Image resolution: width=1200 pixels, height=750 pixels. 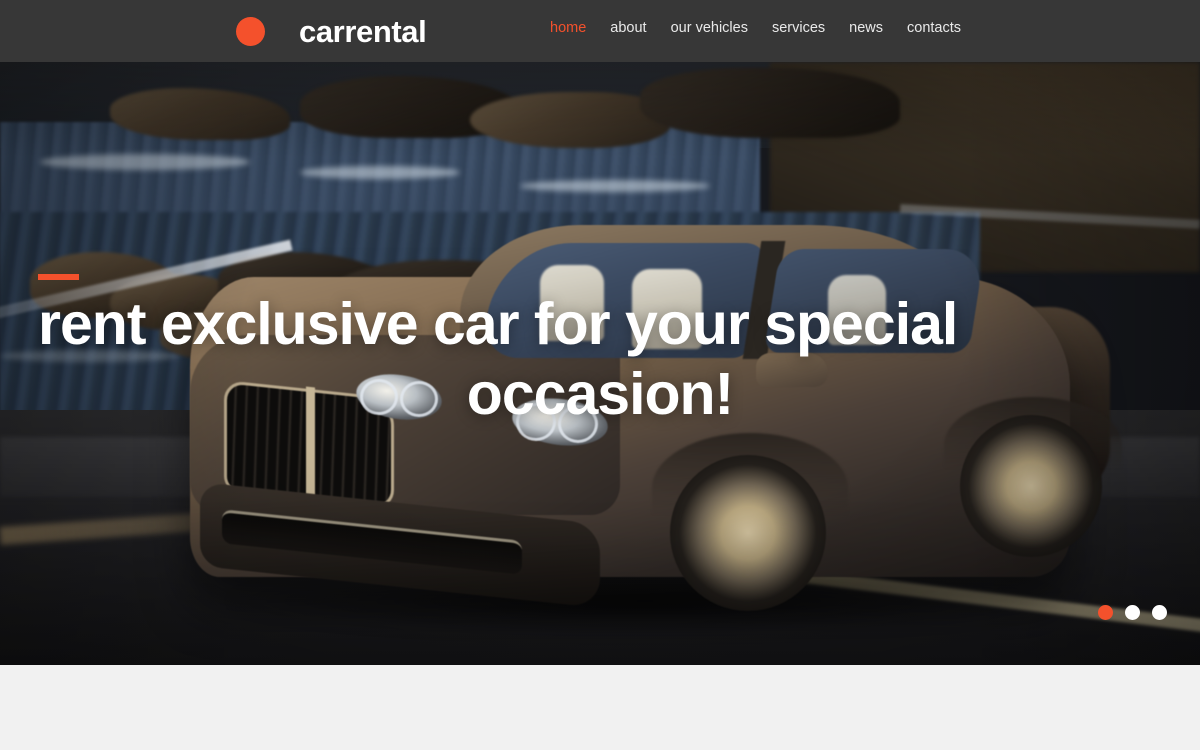 I want to click on nav-item-our-vehicles: our vehicles, so click(x=709, y=28).